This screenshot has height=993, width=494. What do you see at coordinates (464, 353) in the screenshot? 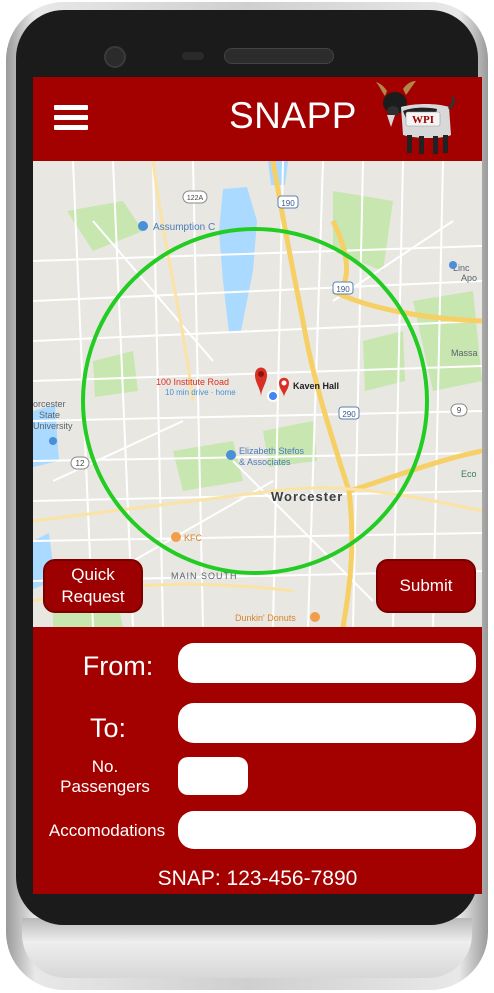
I see `map-label: Massa` at bounding box center [464, 353].